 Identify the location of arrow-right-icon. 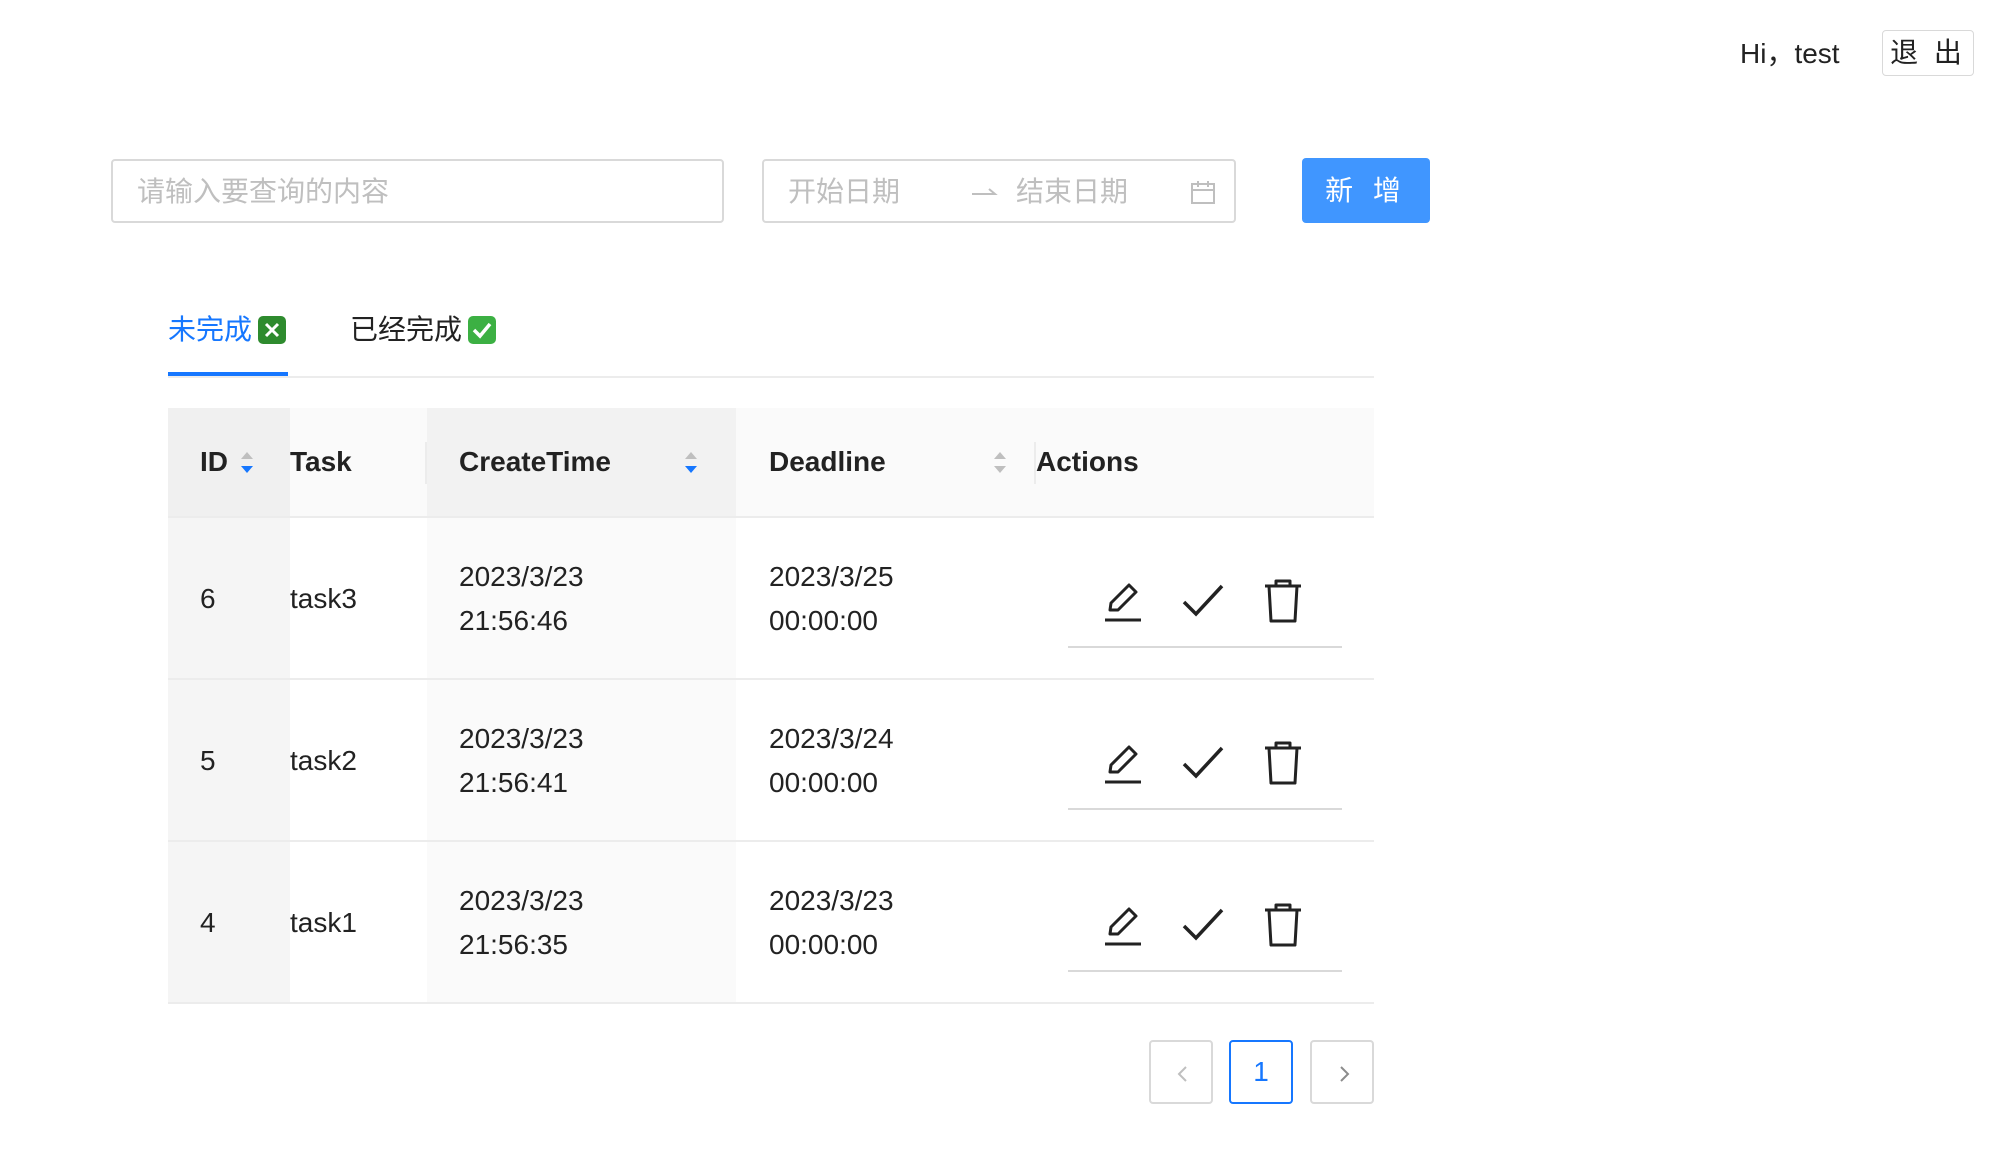
(985, 191).